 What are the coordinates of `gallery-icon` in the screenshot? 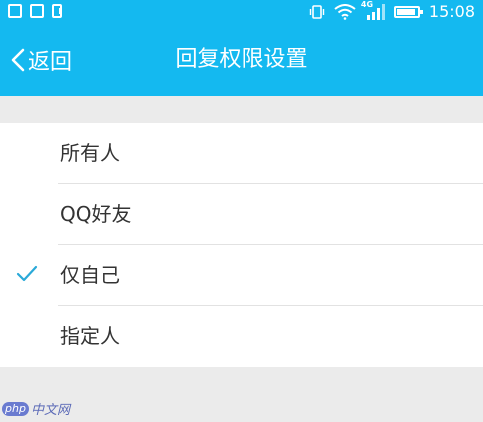 It's located at (37, 11).